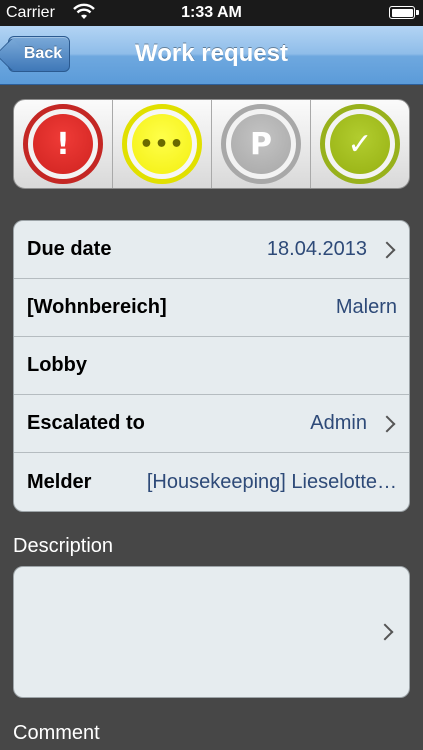 The height and width of the screenshot is (750, 423). Describe the element at coordinates (59, 481) in the screenshot. I see `row-label: Melder` at that location.